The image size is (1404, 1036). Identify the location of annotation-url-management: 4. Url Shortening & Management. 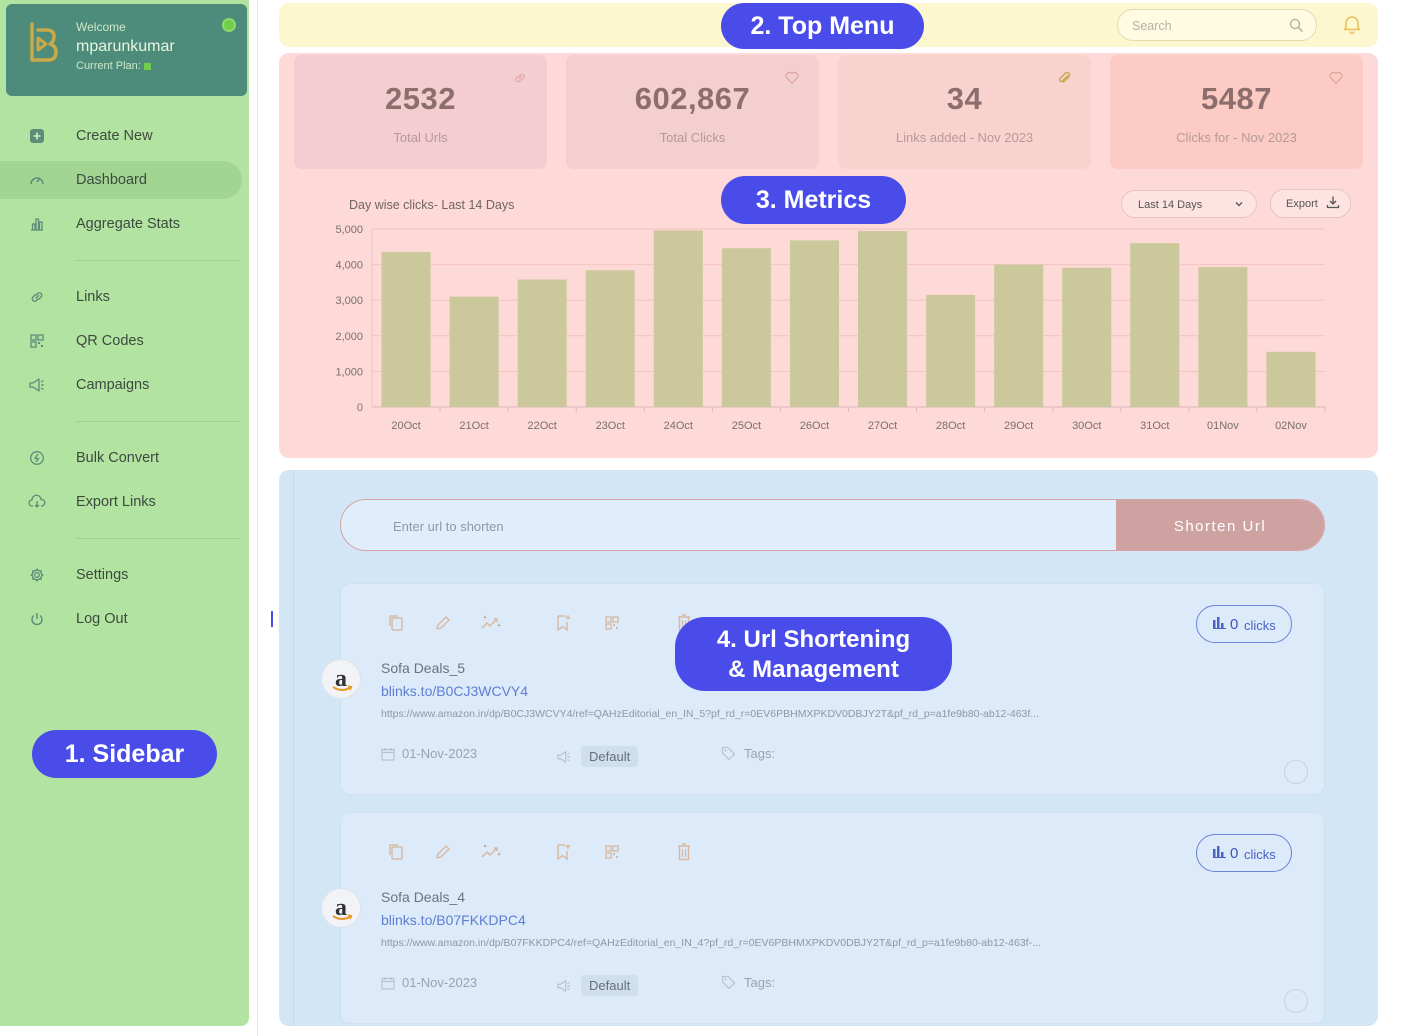
(813, 654).